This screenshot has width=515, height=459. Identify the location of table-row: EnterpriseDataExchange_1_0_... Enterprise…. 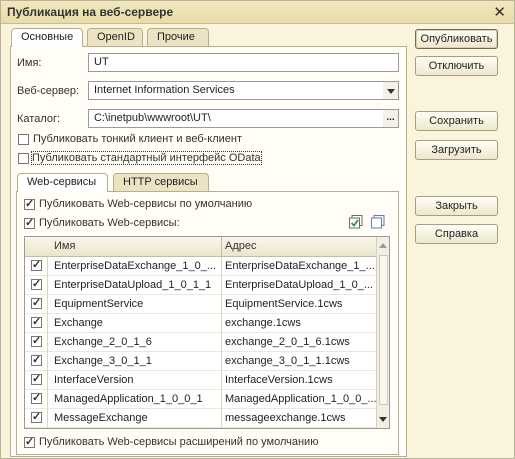
(201, 266).